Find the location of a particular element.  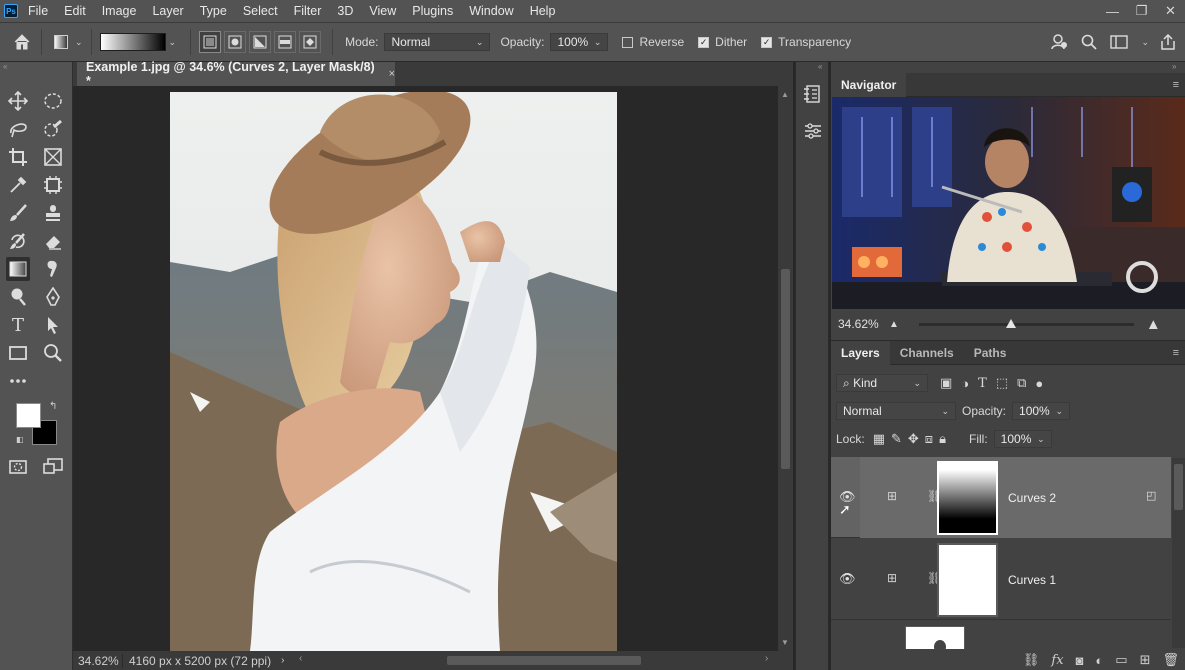

add-mask-icon: ◙ is located at coordinates (1080, 660).